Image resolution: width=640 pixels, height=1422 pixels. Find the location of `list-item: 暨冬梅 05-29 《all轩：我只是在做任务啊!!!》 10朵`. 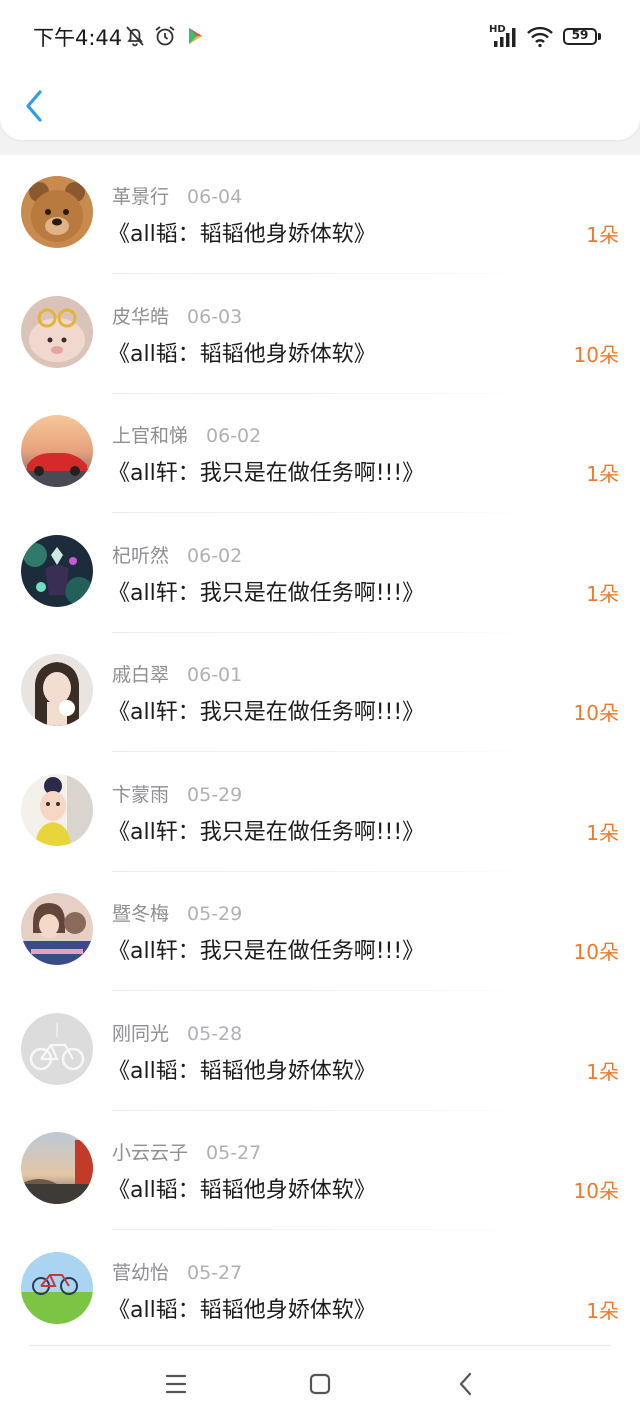

list-item: 暨冬梅 05-29 《all轩：我只是在做任务啊!!!》 10朵 is located at coordinates (320, 932).